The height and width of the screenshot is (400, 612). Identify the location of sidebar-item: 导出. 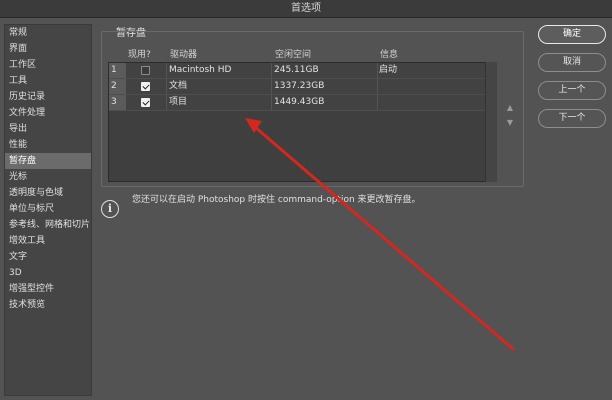
(48, 129).